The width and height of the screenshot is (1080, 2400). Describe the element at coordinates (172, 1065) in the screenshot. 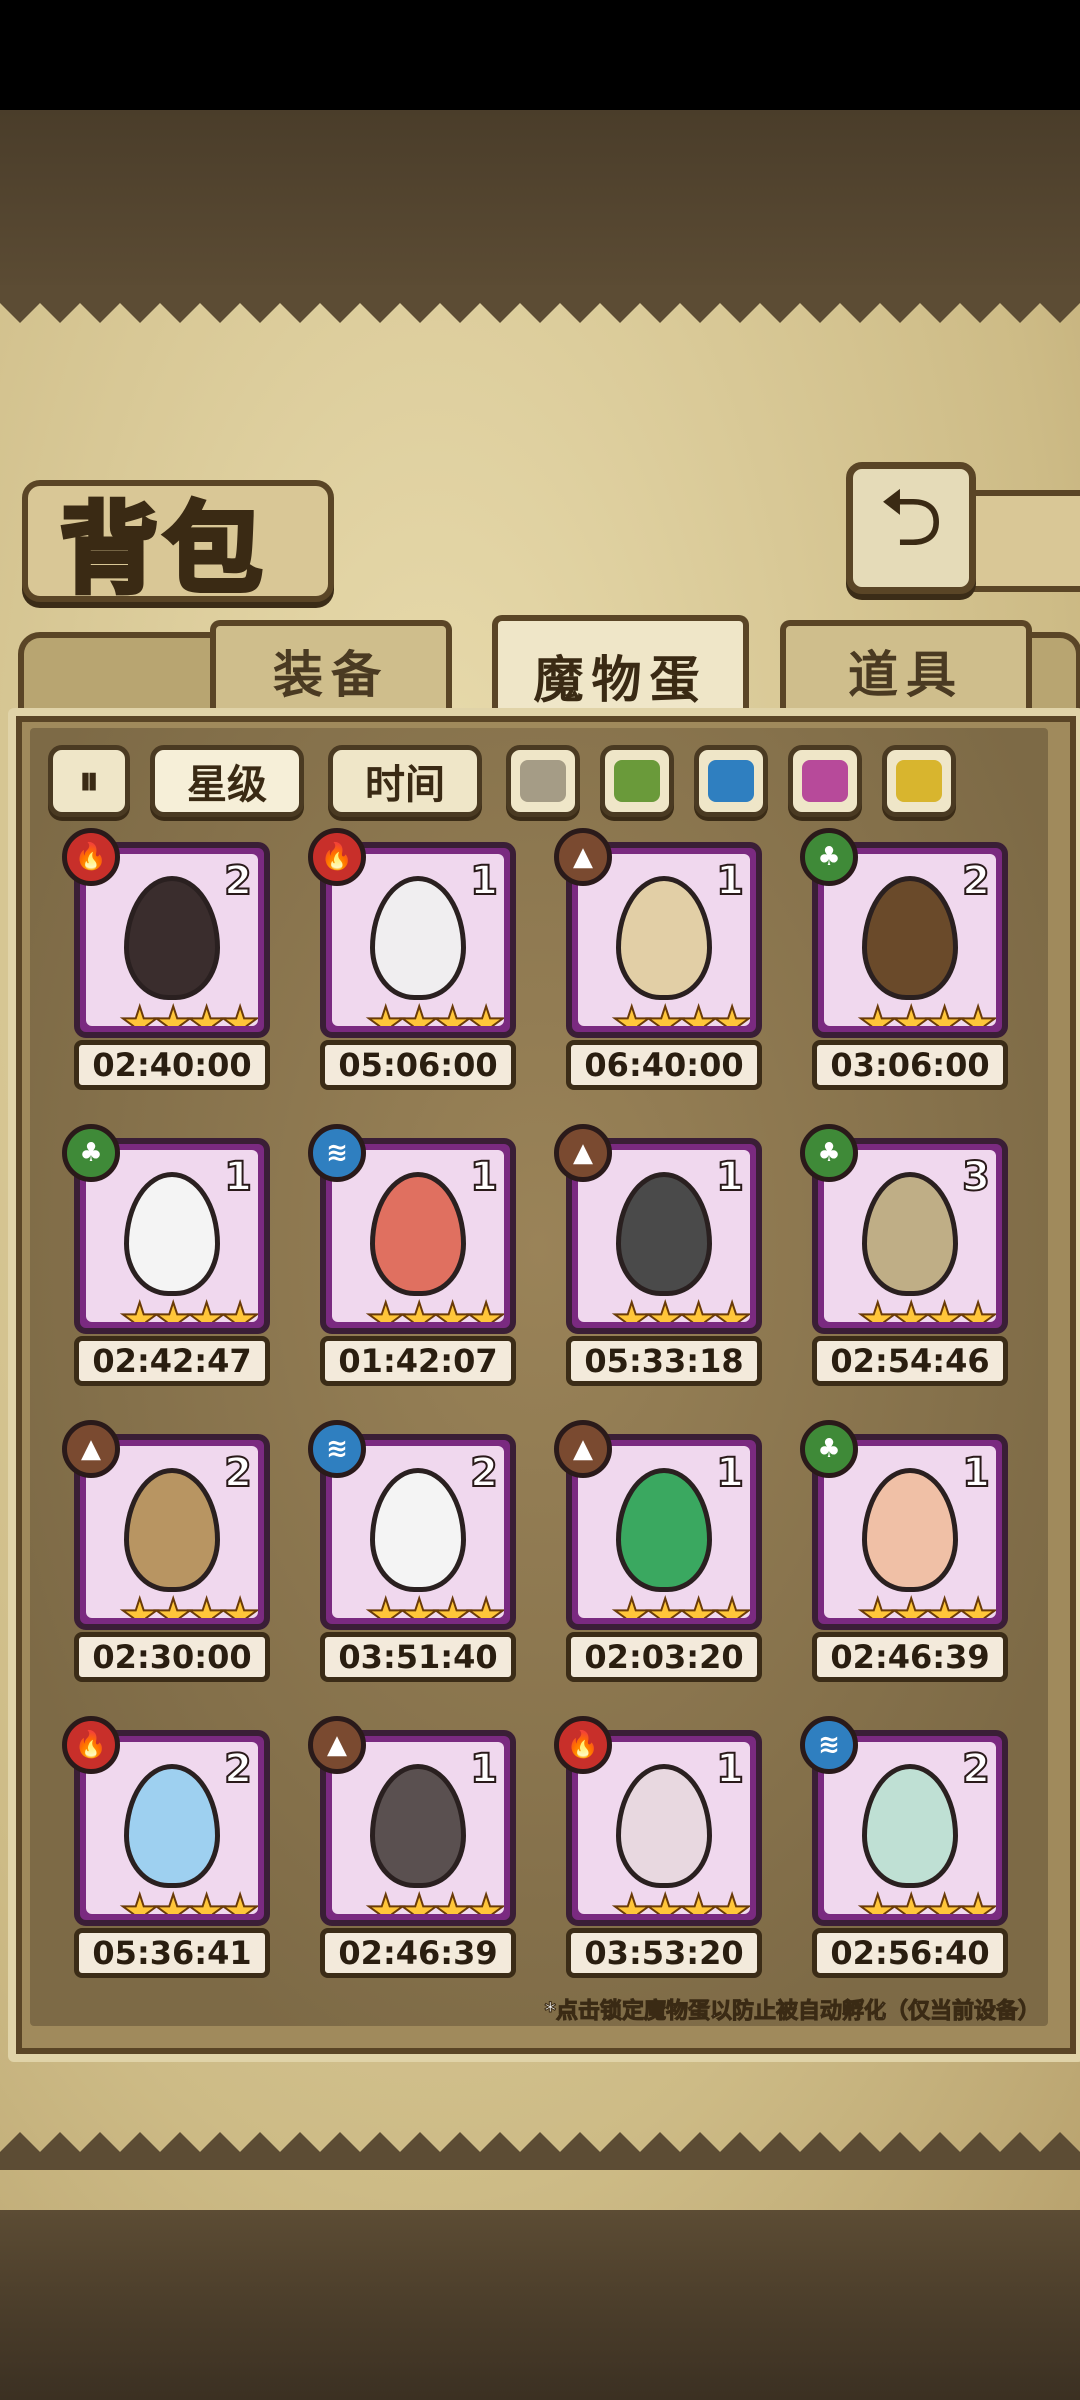

I see `hatch-timer: 02:40:00` at that location.